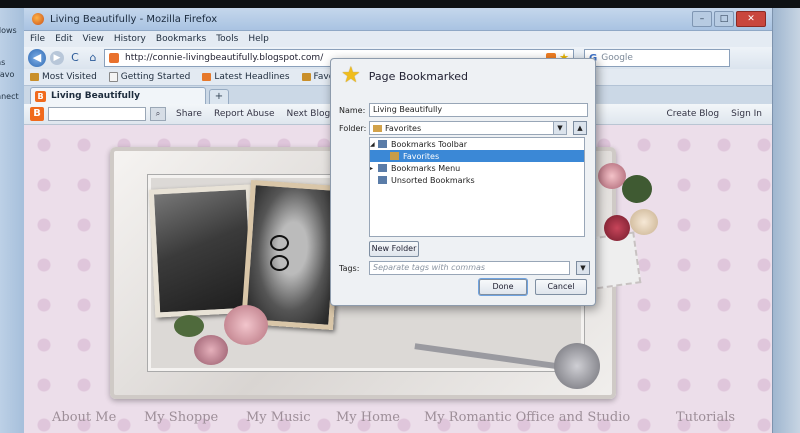 The width and height of the screenshot is (800, 433). What do you see at coordinates (351, 75) in the screenshot?
I see `star-icon: ★` at bounding box center [351, 75].